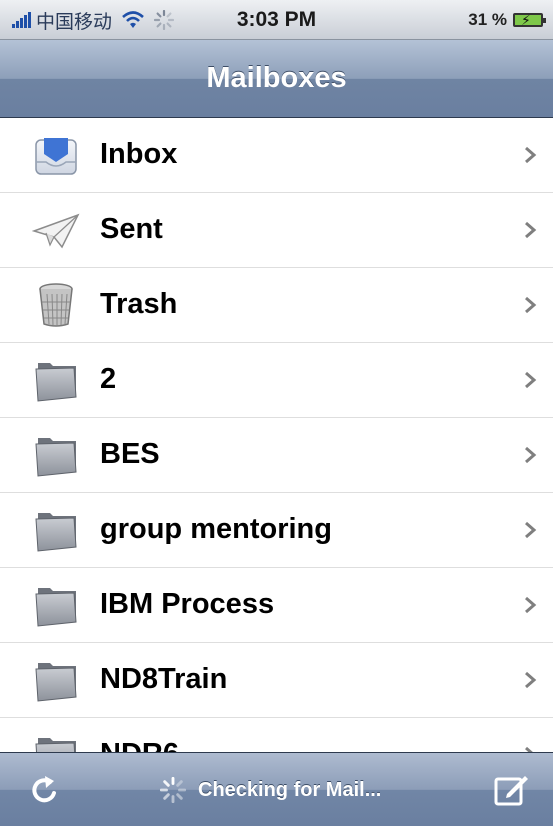 This screenshot has height=826, width=553. What do you see at coordinates (276, 380) in the screenshot?
I see `mailbox-row-folder: 2` at bounding box center [276, 380].